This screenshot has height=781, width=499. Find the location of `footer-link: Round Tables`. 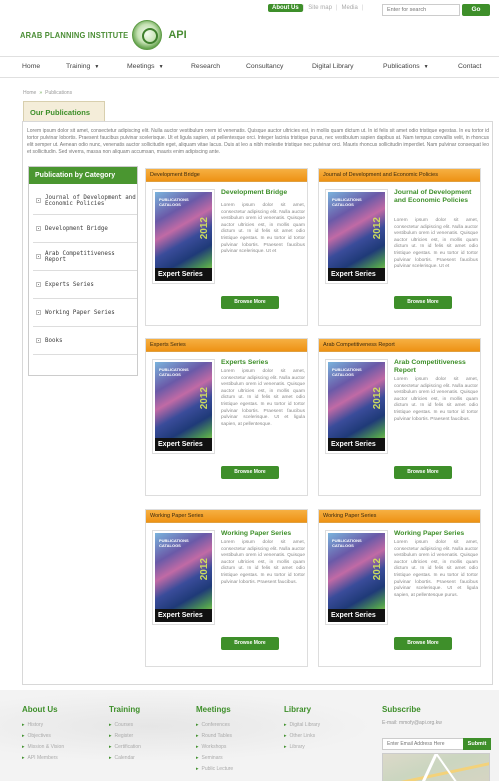

footer-link: Round Tables is located at coordinates (214, 736).